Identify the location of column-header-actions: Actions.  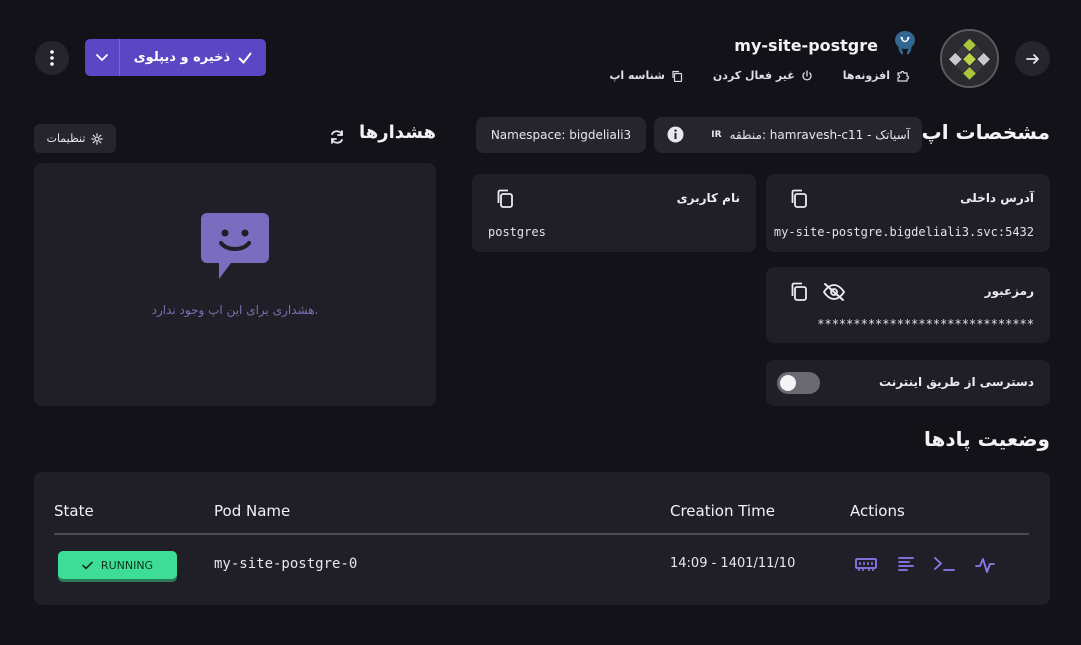
(877, 511).